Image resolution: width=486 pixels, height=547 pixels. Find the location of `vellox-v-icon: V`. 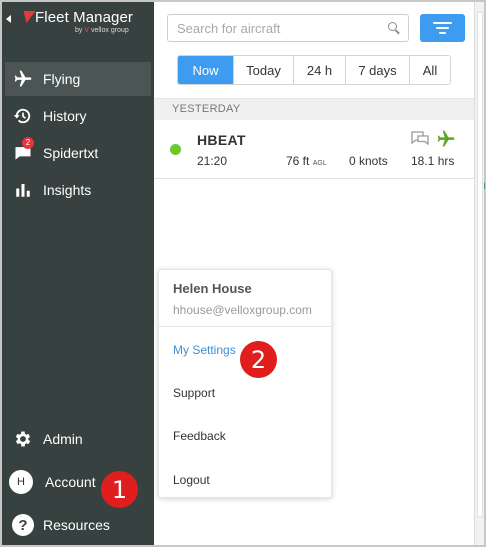

vellox-v-icon: V is located at coordinates (87, 30).